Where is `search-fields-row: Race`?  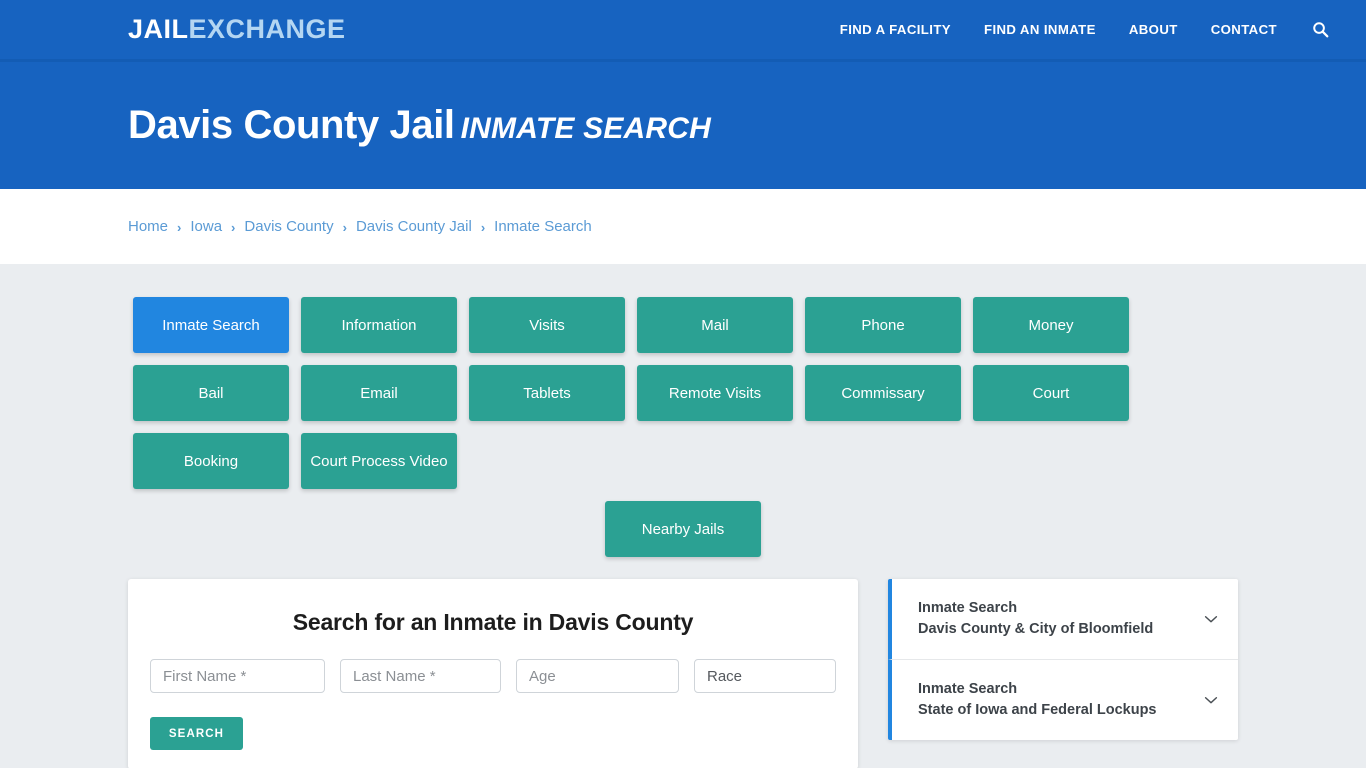
search-fields-row: Race is located at coordinates (493, 676).